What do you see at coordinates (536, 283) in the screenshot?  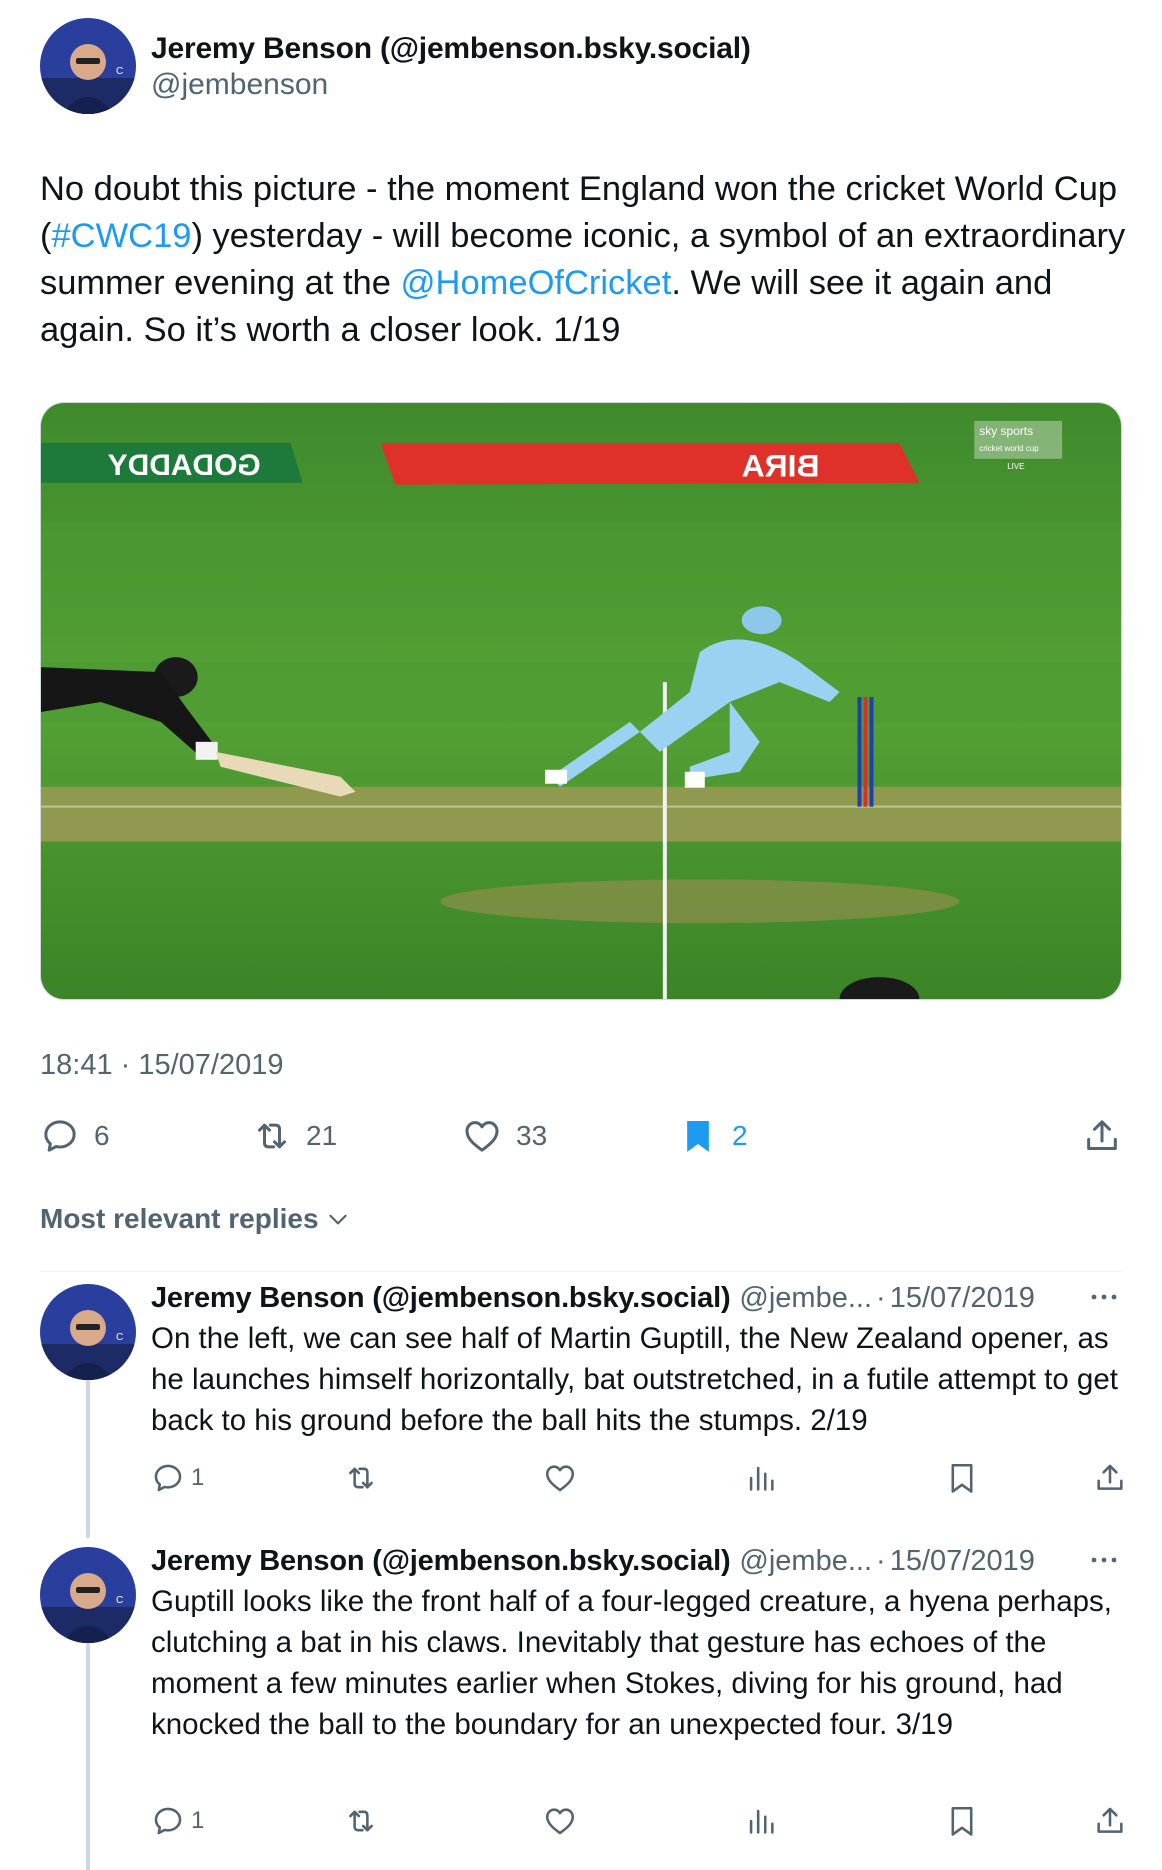 I see `mention-link: @HomeOfCricket` at bounding box center [536, 283].